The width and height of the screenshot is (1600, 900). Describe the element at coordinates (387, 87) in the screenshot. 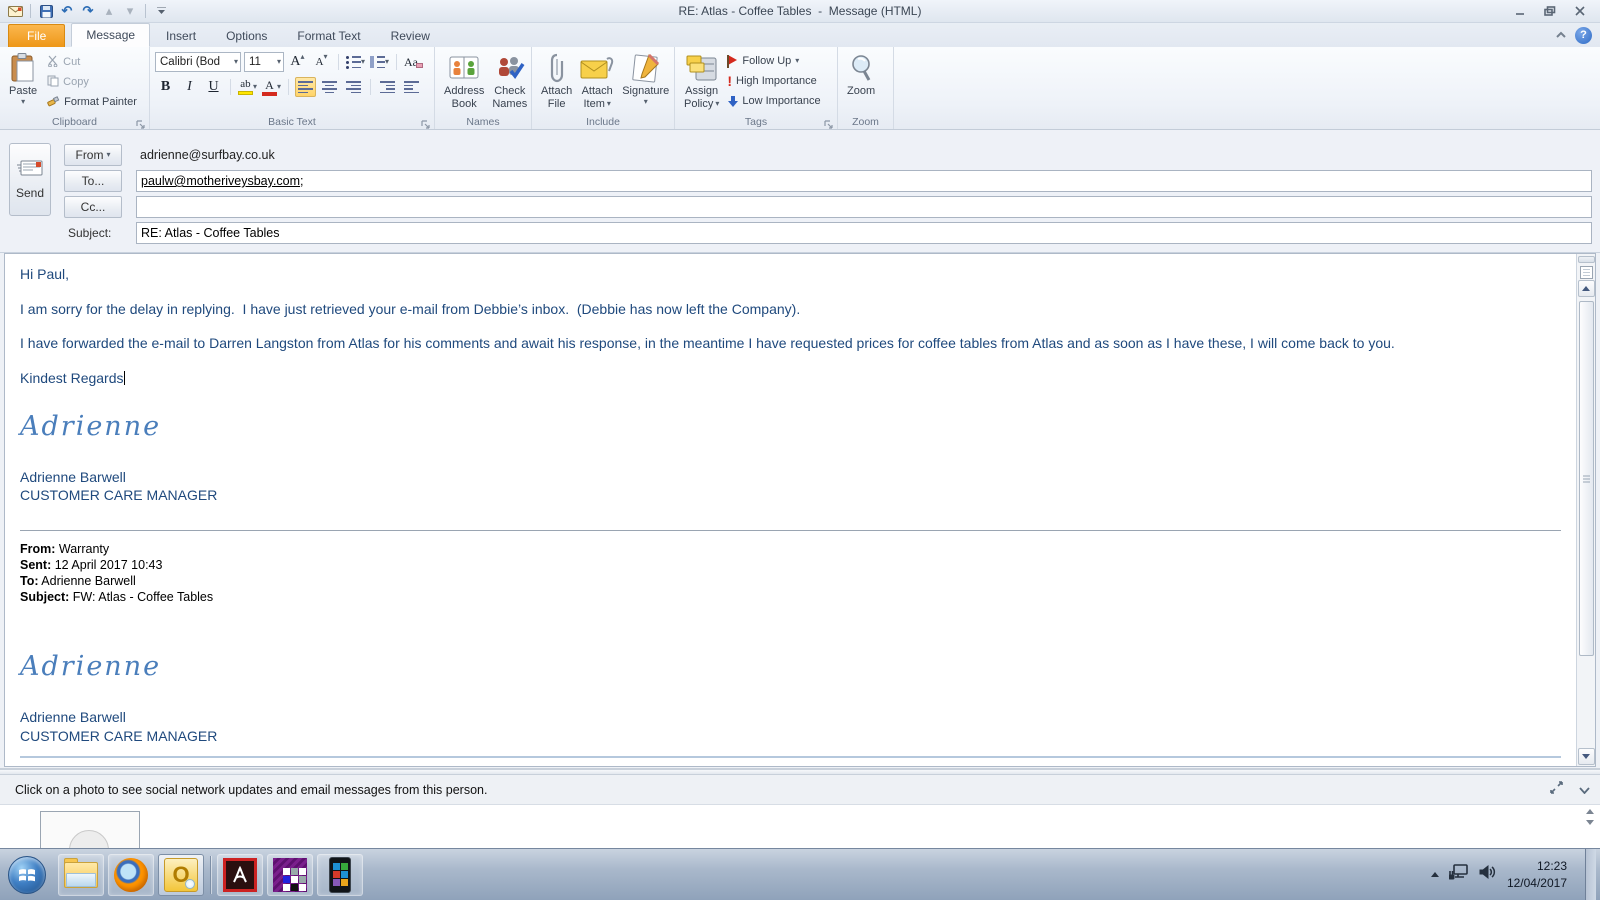

I see `decrease-indent-button` at that location.